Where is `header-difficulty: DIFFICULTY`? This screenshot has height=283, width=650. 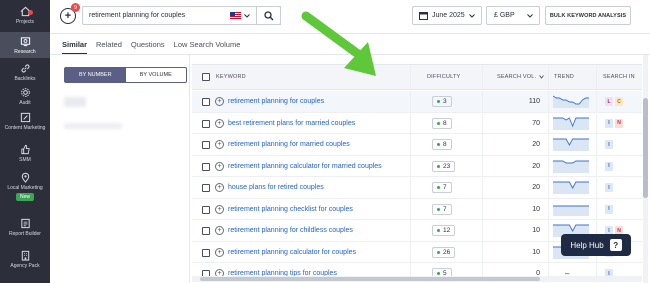
header-difficulty: DIFFICULTY is located at coordinates (443, 77).